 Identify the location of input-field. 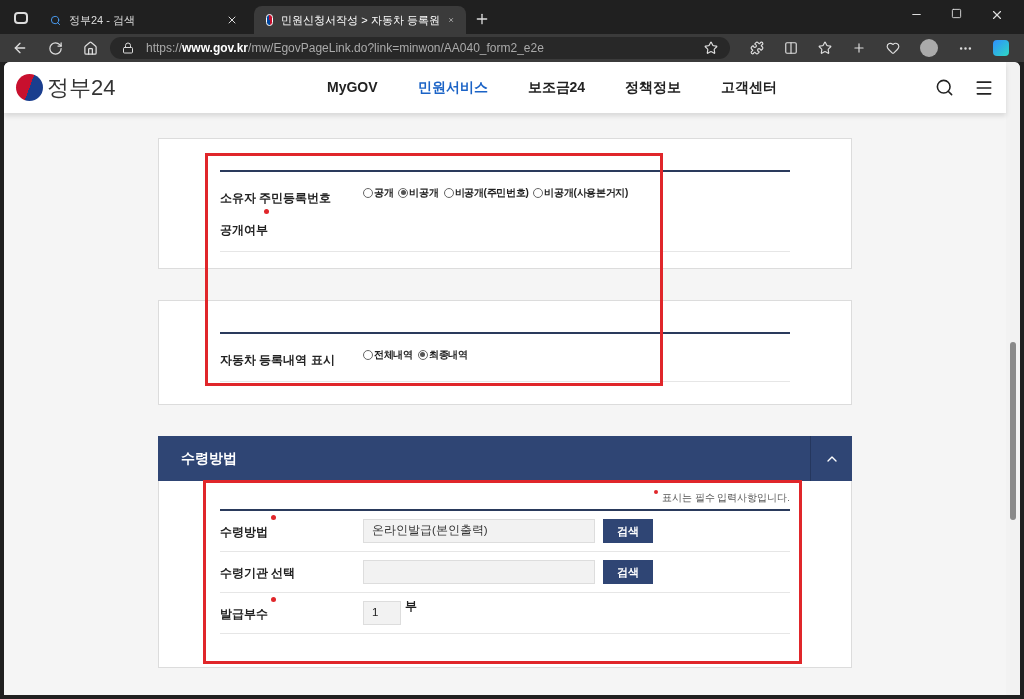
(479, 572).